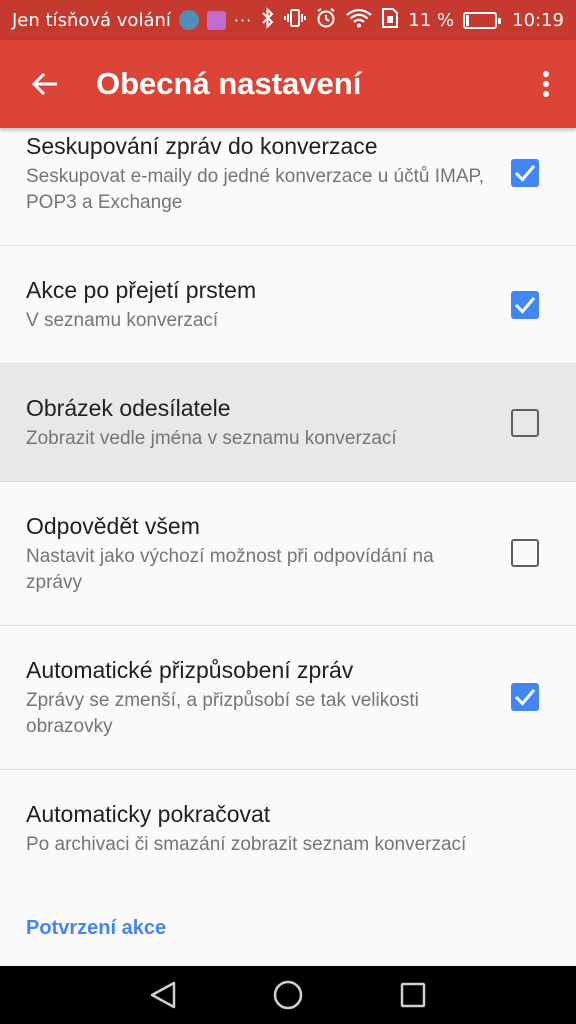 The width and height of the screenshot is (576, 1024). I want to click on back-button, so click(45, 84).